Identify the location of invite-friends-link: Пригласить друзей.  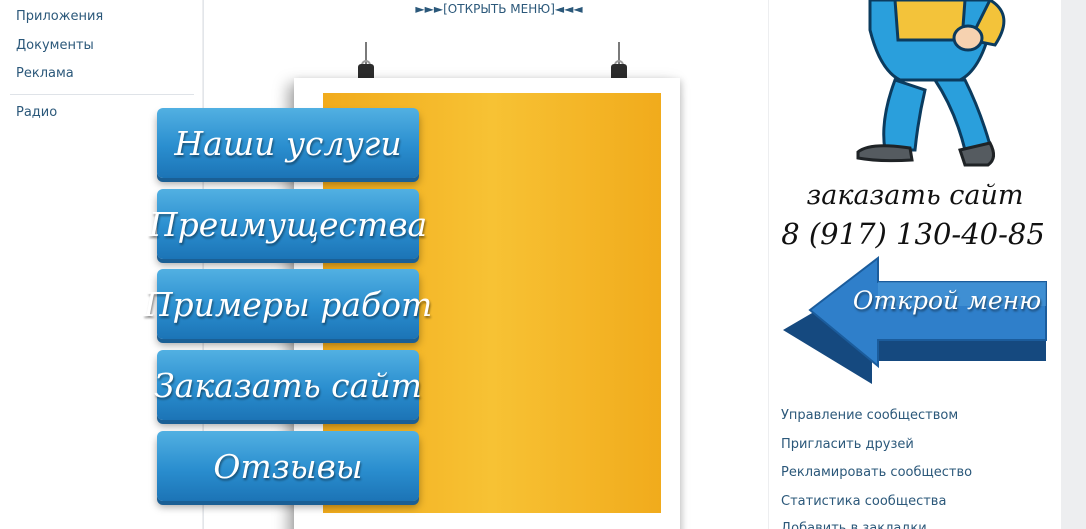
(847, 444).